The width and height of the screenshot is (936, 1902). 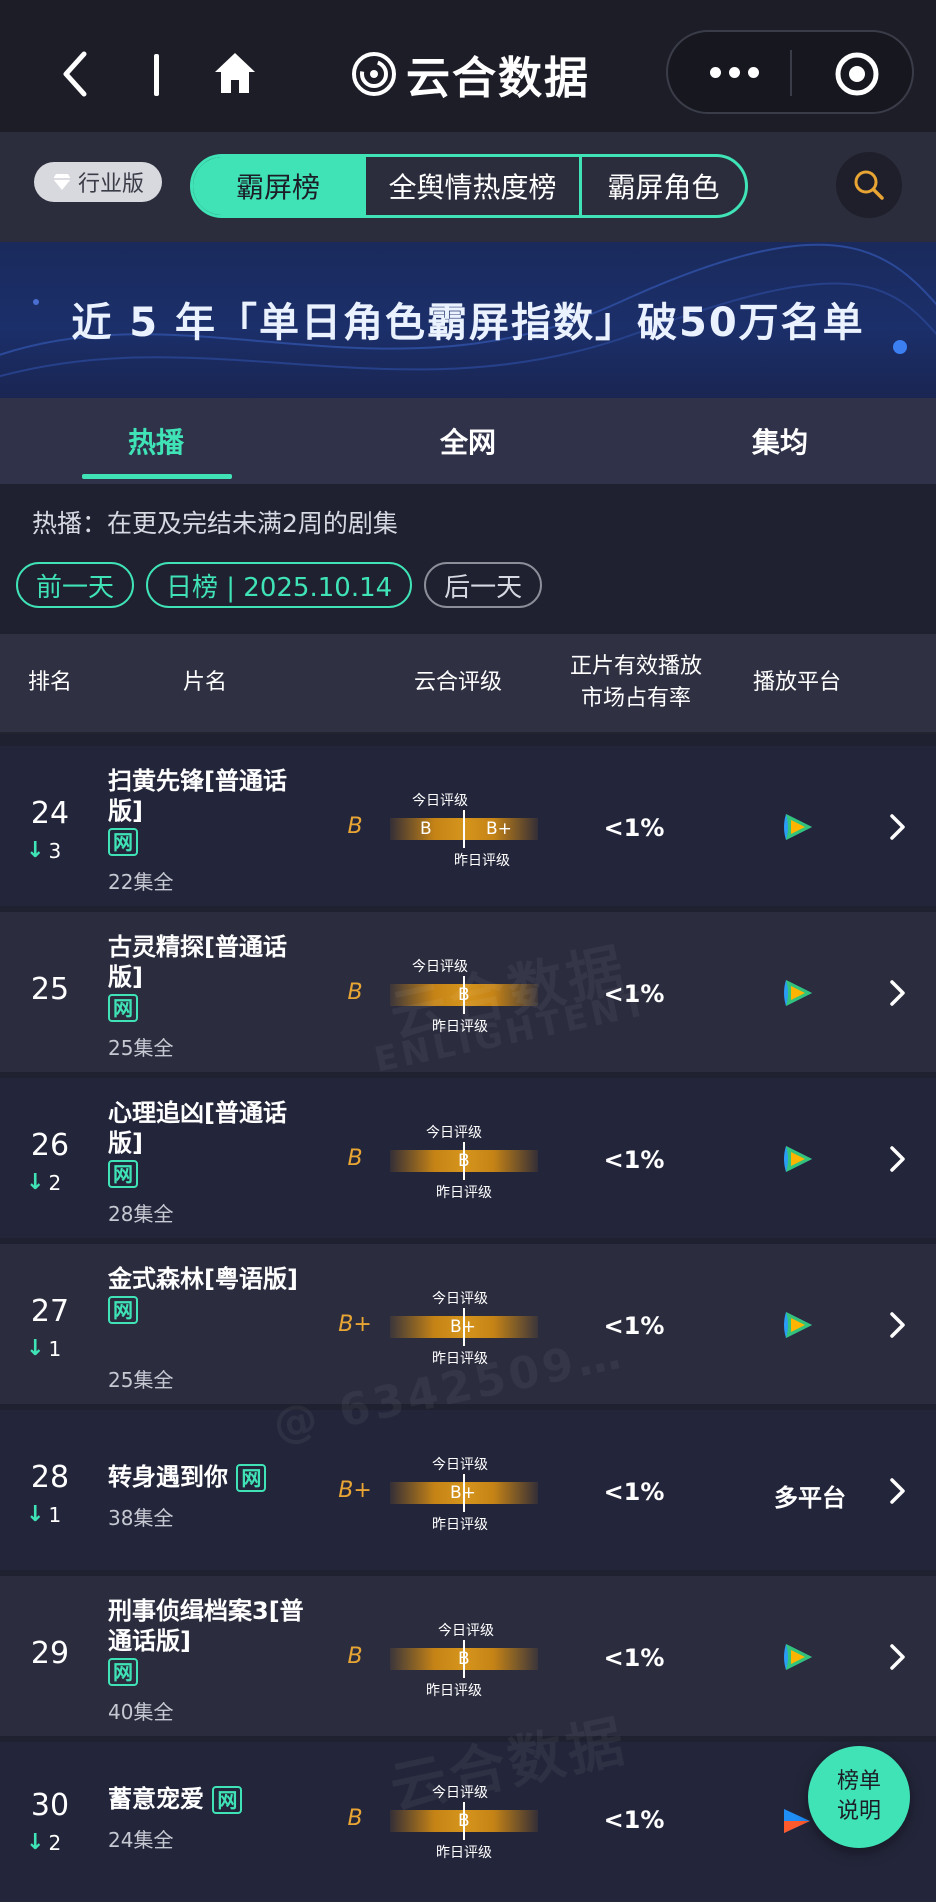 I want to click on search-icon, so click(x=869, y=185).